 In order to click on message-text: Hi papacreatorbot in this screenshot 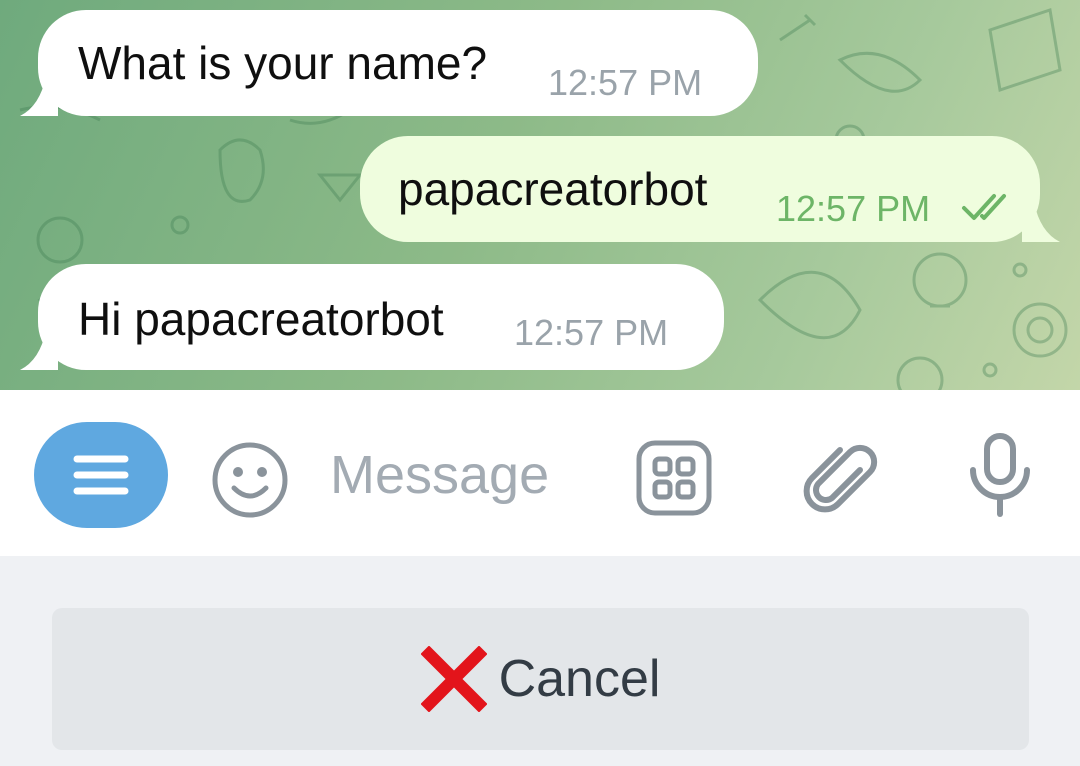, I will do `click(261, 319)`.